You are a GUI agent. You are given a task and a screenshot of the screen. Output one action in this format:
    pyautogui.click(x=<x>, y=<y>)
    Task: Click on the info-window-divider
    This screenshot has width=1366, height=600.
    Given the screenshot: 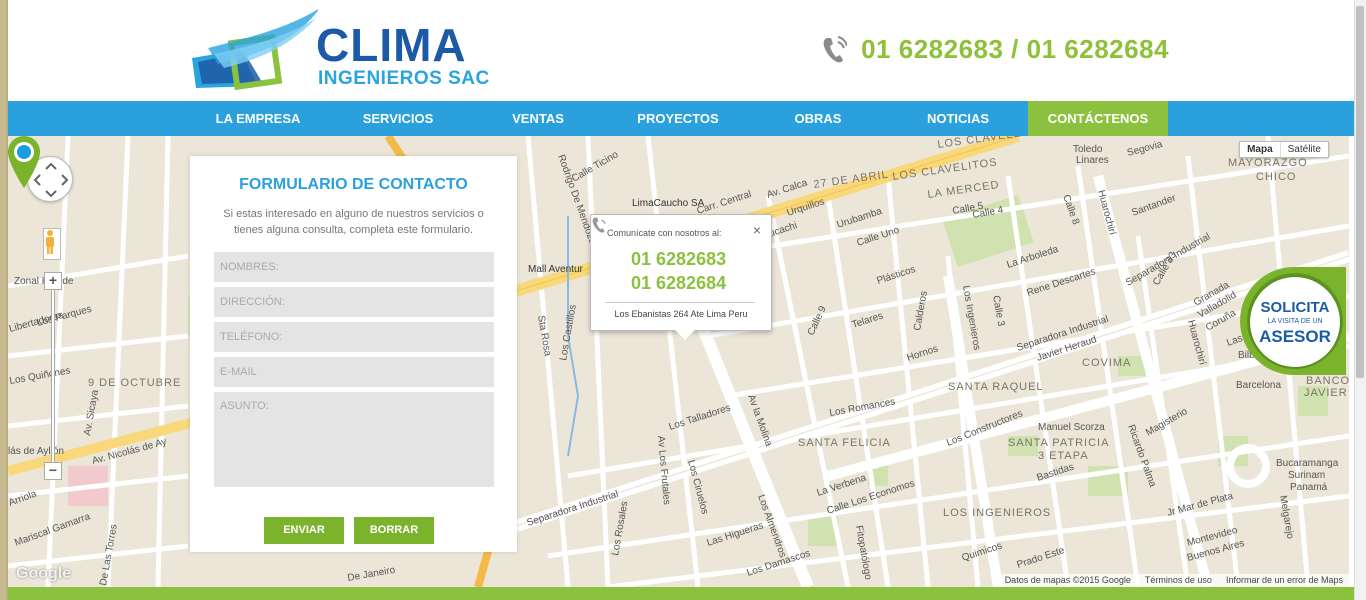 What is the action you would take?
    pyautogui.click(x=680, y=302)
    